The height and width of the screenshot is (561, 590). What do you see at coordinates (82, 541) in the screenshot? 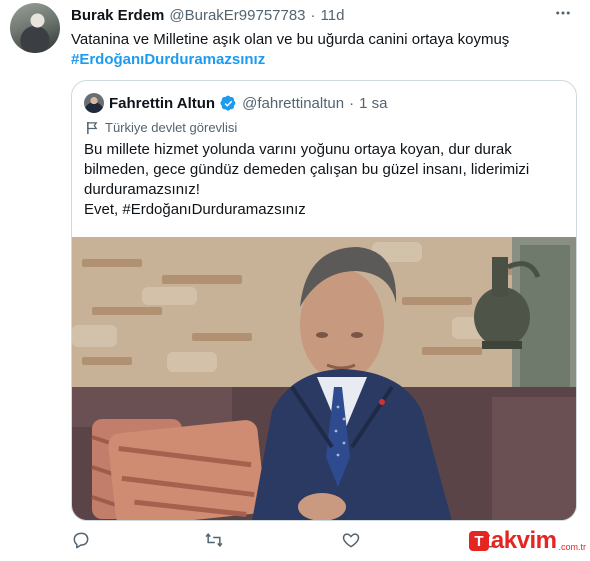
I see `reply-icon` at bounding box center [82, 541].